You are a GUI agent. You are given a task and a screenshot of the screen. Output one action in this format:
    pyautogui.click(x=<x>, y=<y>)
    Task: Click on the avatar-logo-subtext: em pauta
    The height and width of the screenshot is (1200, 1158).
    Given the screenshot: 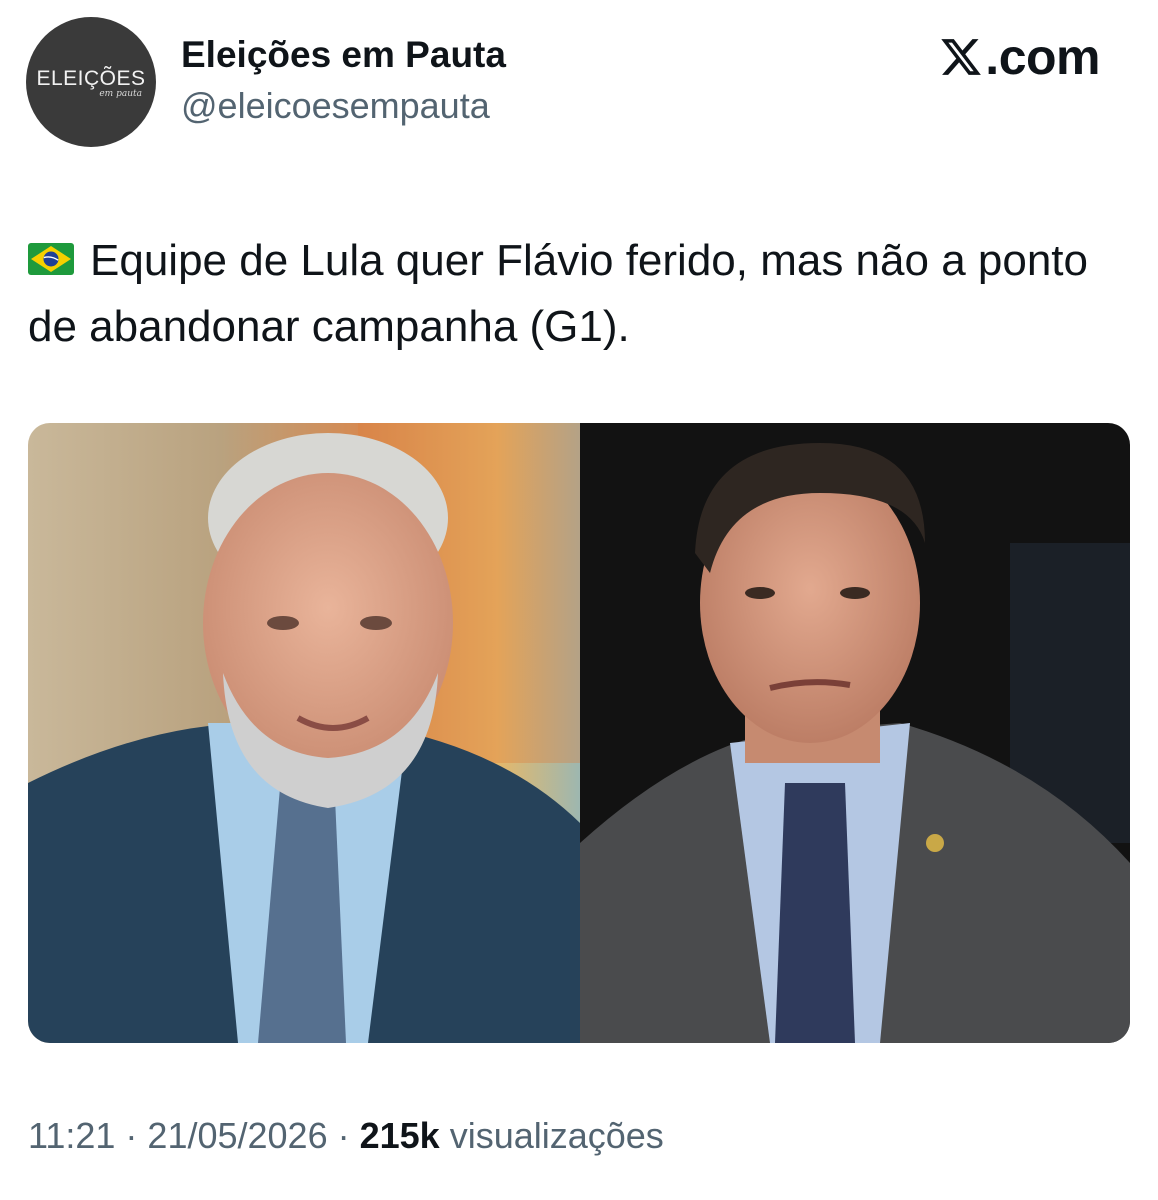 What is the action you would take?
    pyautogui.click(x=120, y=93)
    